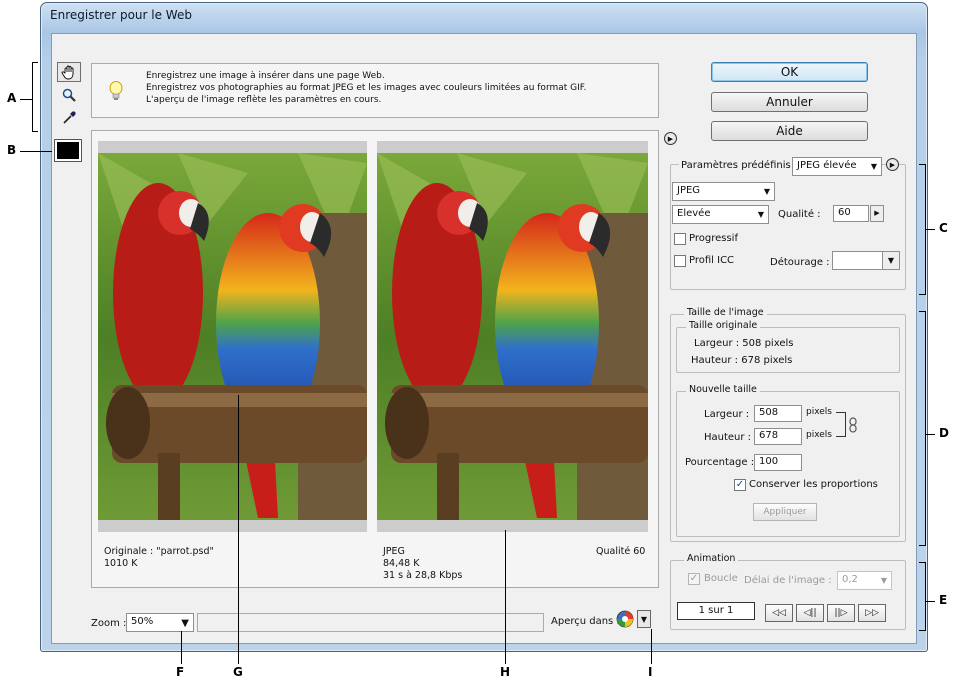  I want to click on callout-c: C, so click(943, 228).